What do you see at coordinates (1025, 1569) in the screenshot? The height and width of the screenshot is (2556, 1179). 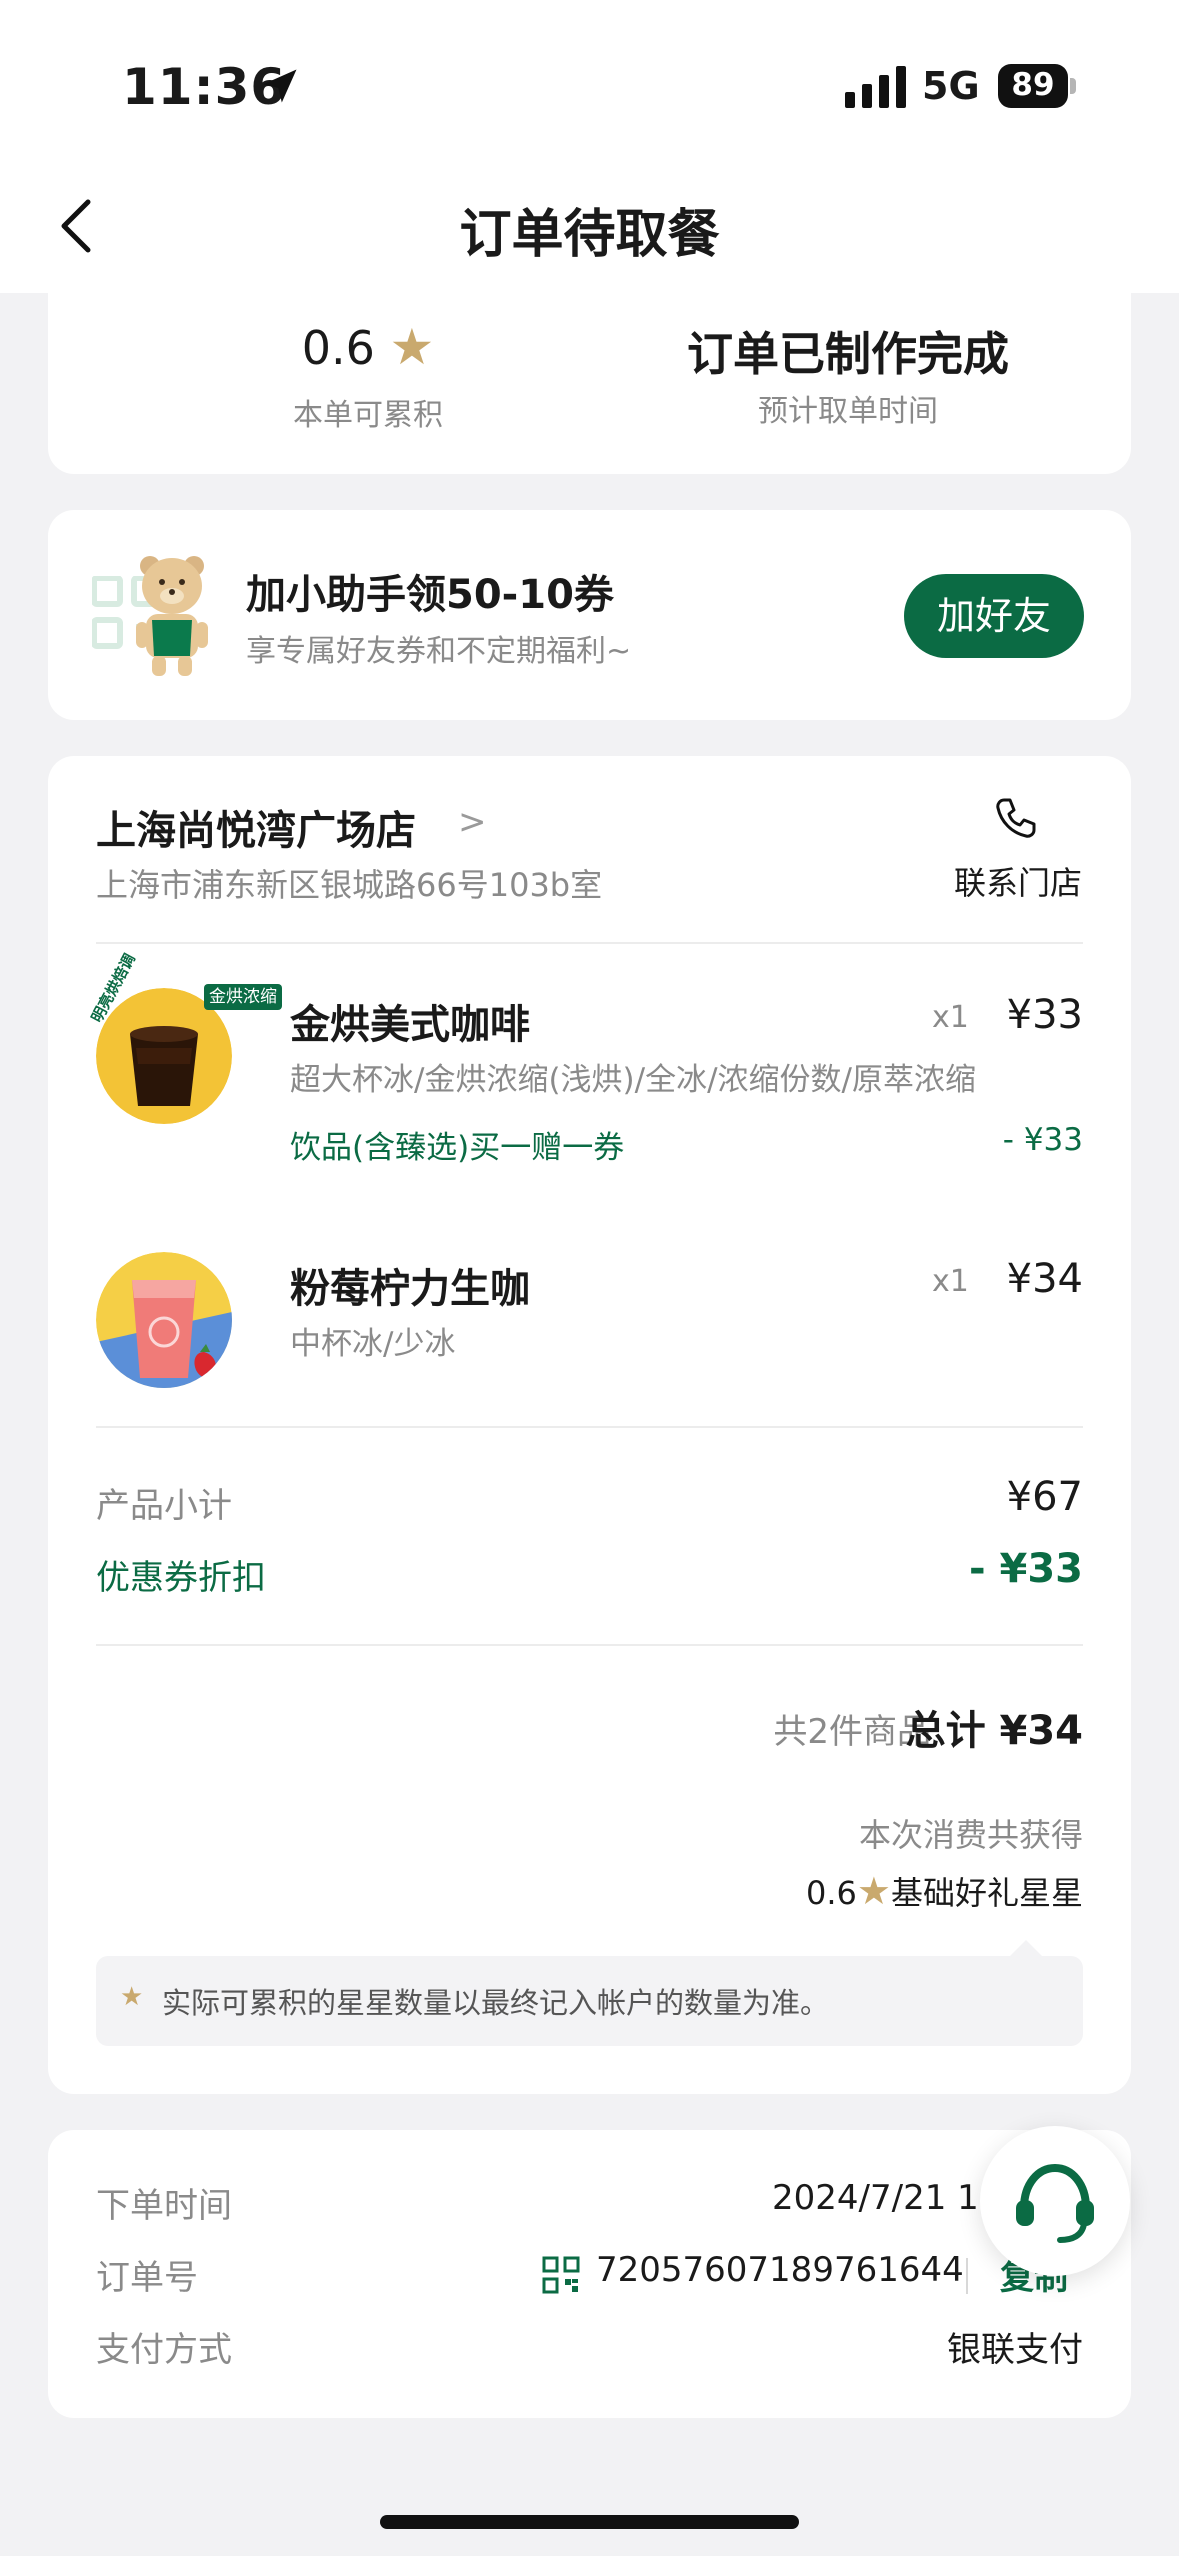 I see `coupon-discount-value: - ¥33` at bounding box center [1025, 1569].